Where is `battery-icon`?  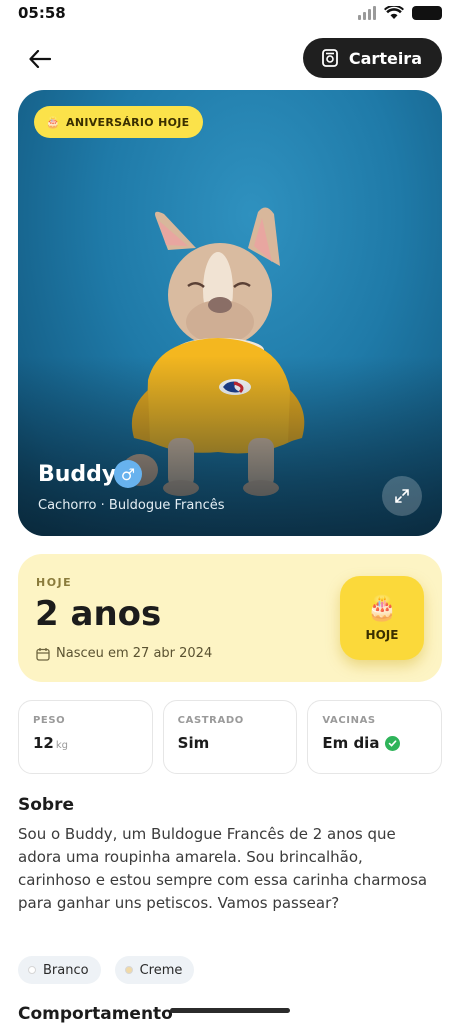
battery-icon is located at coordinates (427, 13).